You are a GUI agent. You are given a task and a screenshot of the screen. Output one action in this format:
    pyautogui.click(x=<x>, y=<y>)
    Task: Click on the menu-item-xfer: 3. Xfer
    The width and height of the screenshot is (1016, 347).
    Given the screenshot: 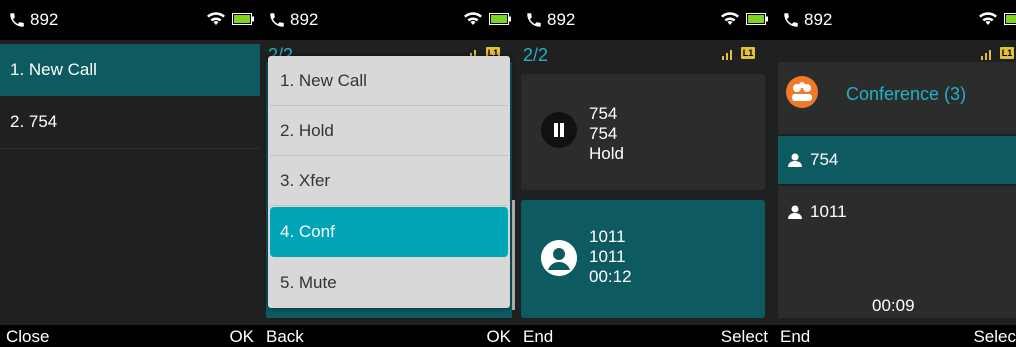 What is the action you would take?
    pyautogui.click(x=389, y=181)
    